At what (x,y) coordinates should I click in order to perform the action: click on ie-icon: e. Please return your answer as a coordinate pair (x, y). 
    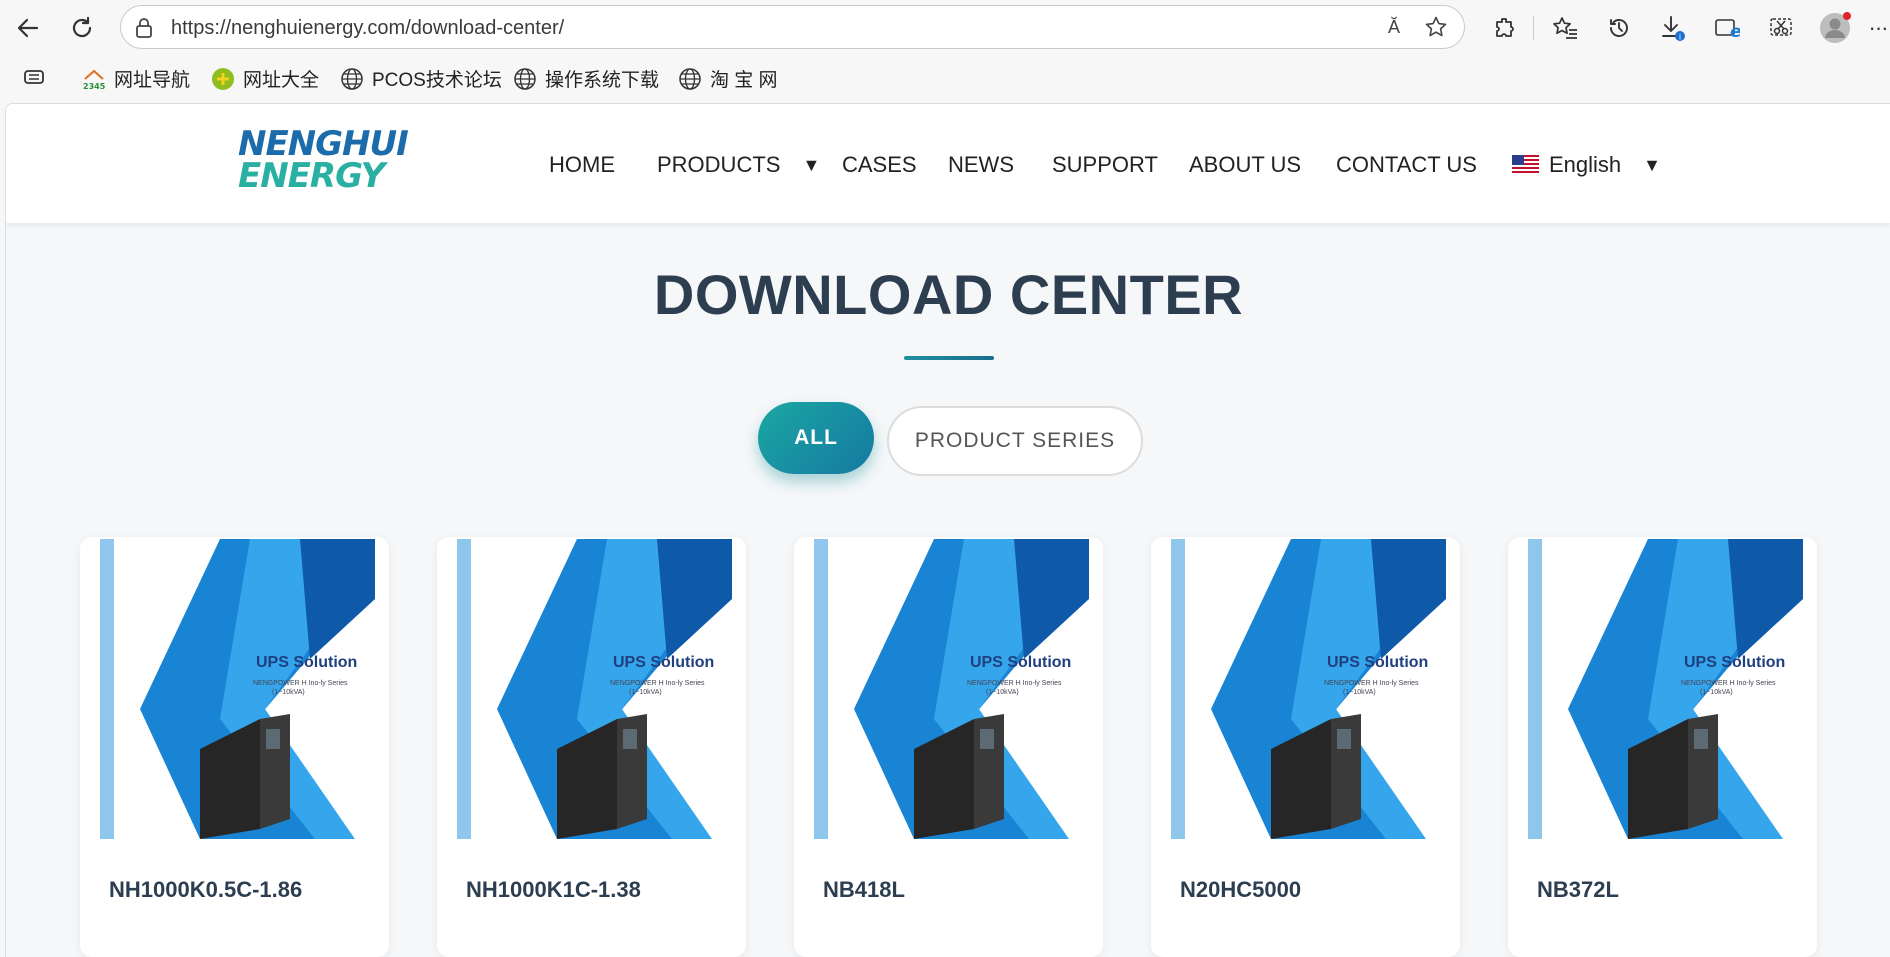
    Looking at the image, I should click on (1727, 30).